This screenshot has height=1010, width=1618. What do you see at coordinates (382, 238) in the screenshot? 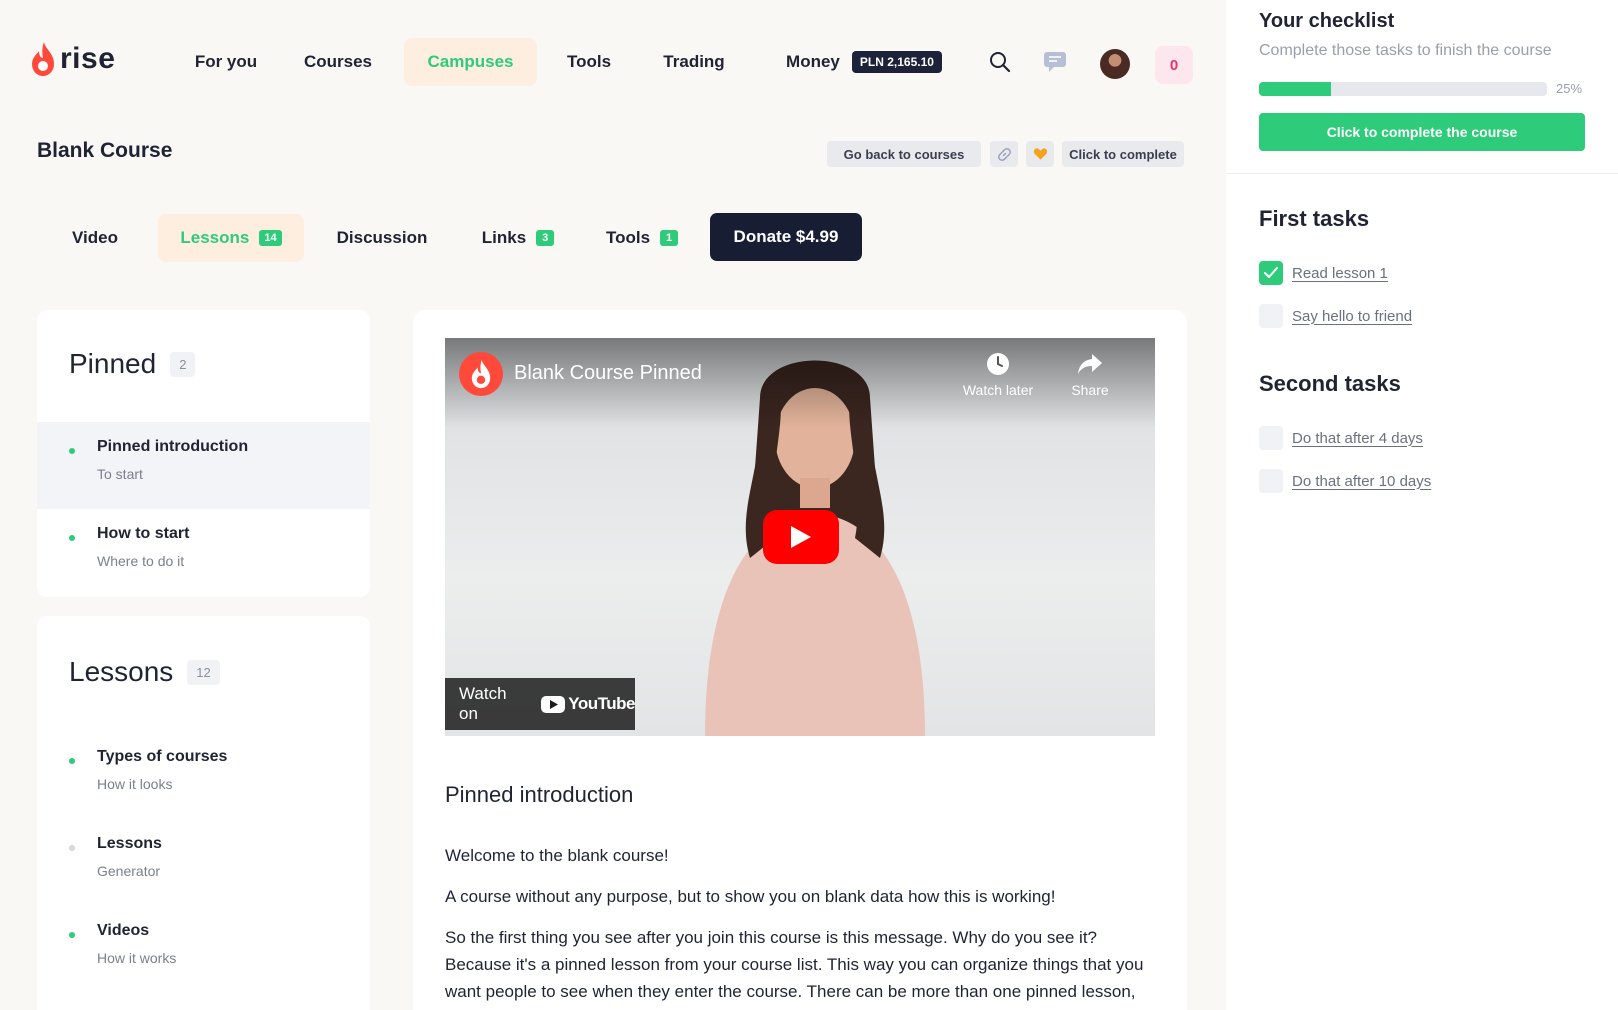
I see `tab-discussion: Discussion` at bounding box center [382, 238].